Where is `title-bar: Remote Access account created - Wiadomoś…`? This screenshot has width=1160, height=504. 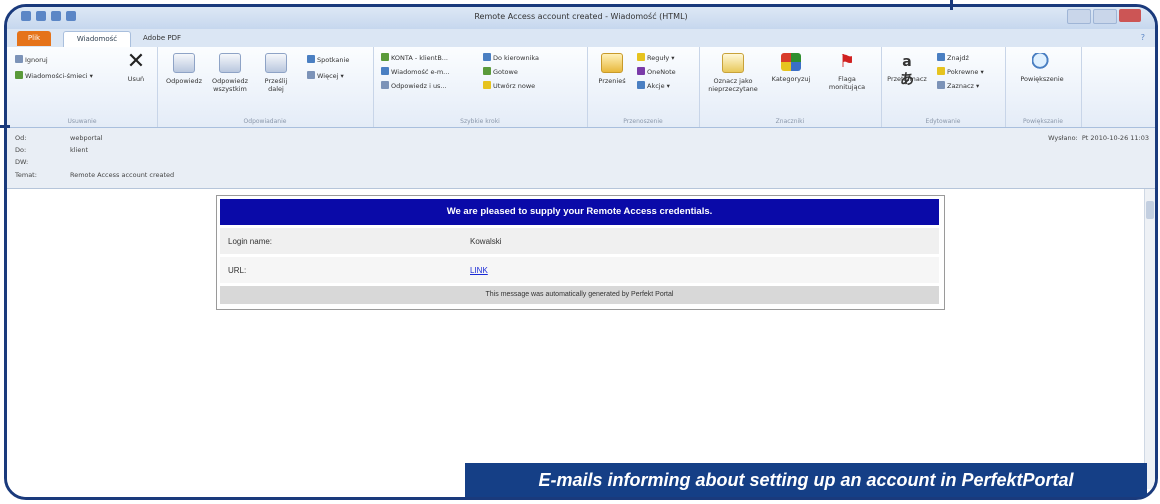 title-bar: Remote Access account created - Wiadomoś… is located at coordinates (581, 18).